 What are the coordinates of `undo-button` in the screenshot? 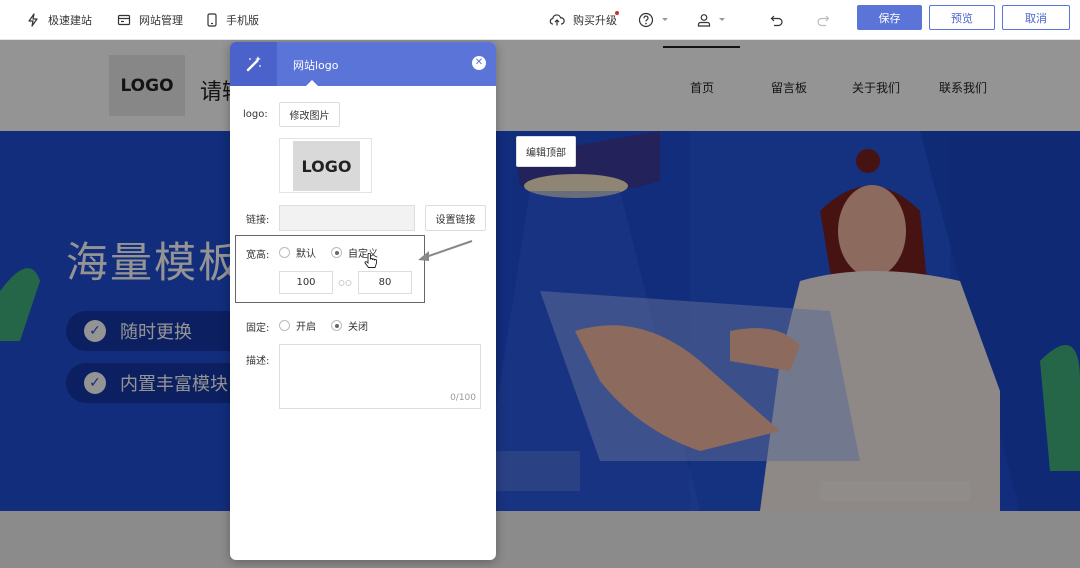 It's located at (777, 20).